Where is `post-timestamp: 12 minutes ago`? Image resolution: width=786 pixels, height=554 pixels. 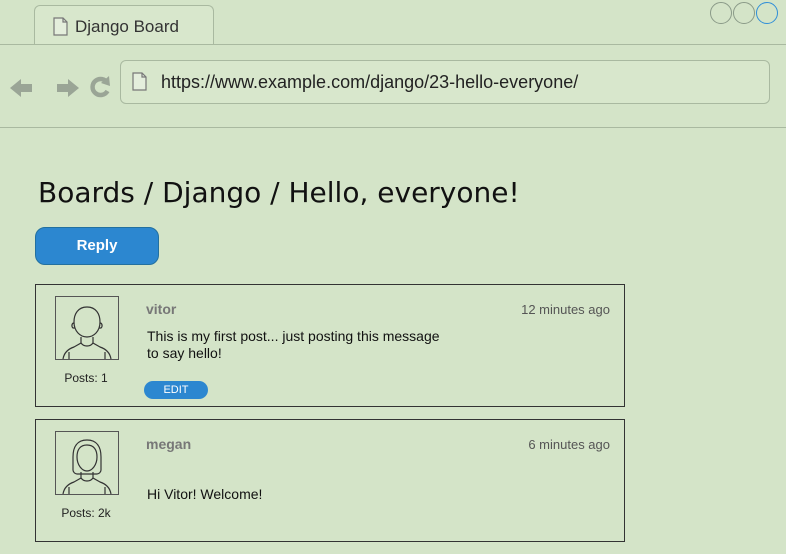 post-timestamp: 12 minutes ago is located at coordinates (565, 309).